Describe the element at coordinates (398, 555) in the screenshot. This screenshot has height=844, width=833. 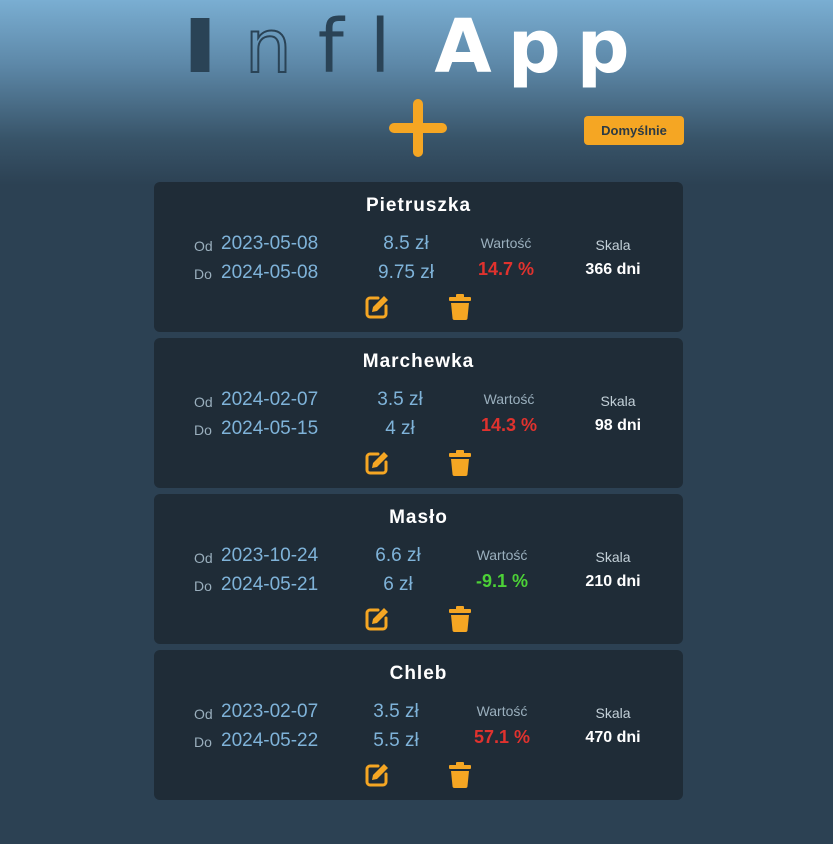
I see `price-from: 6.6 zł` at that location.